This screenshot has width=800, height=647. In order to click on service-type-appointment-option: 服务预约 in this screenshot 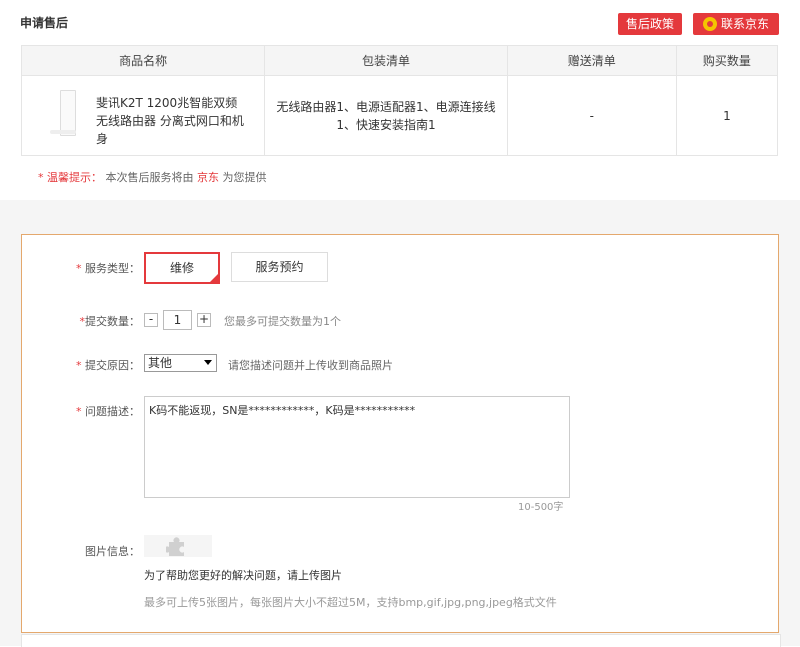, I will do `click(279, 267)`.